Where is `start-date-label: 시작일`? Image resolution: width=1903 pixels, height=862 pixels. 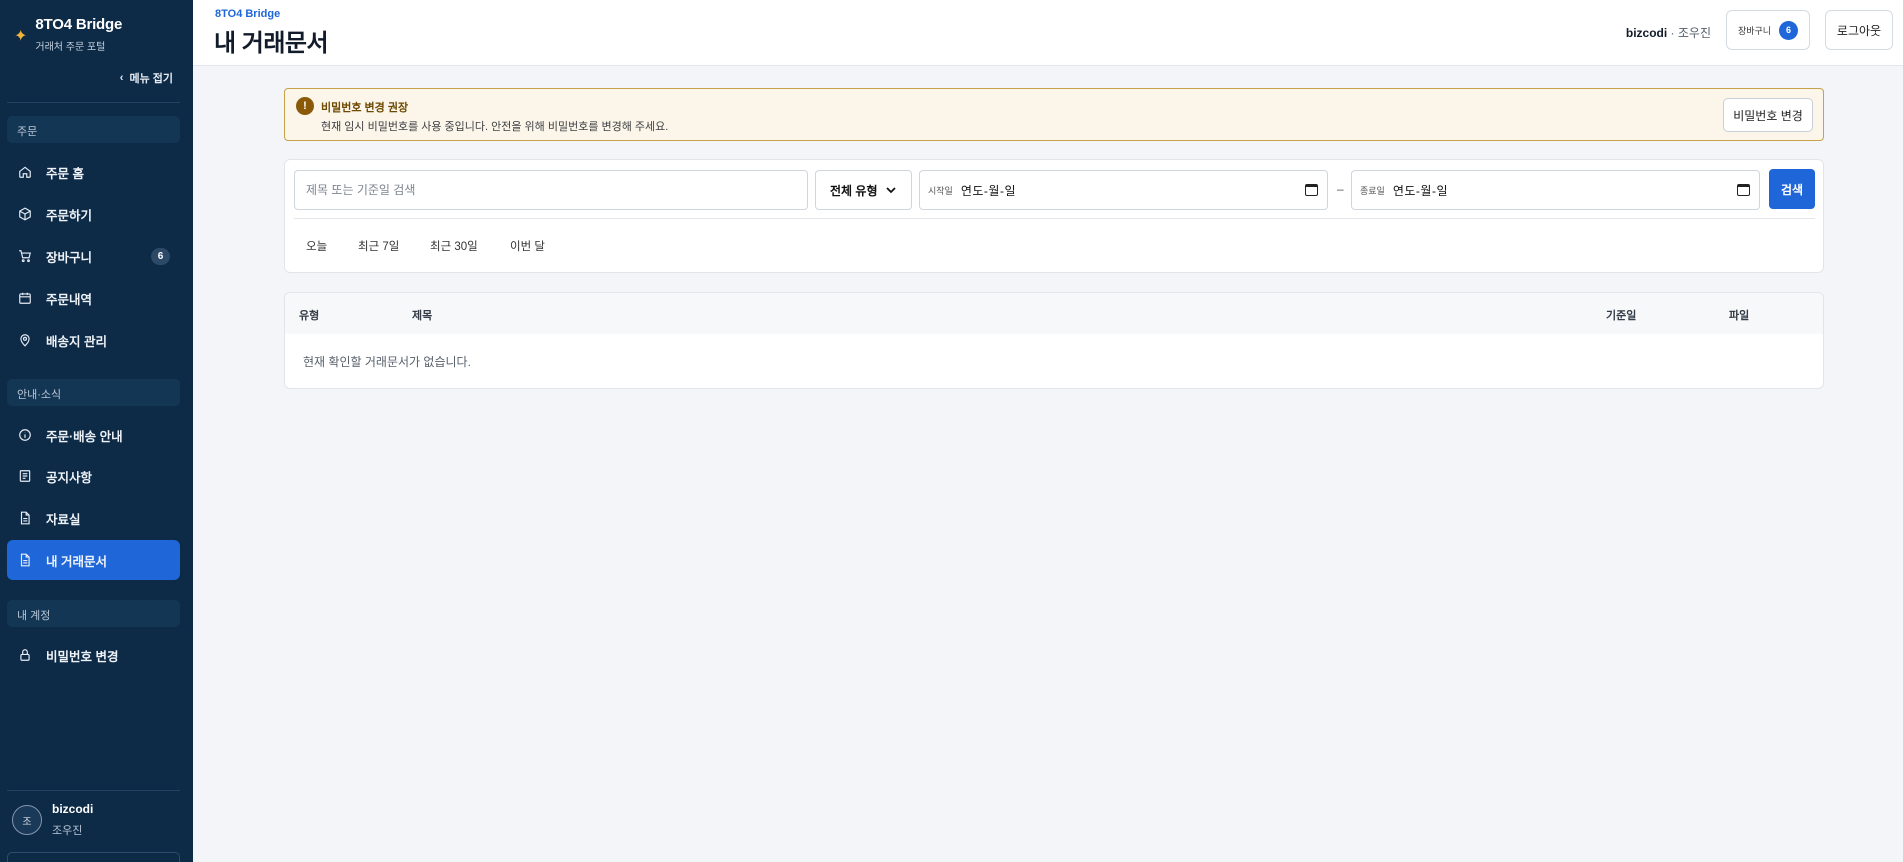 start-date-label: 시작일 is located at coordinates (940, 190).